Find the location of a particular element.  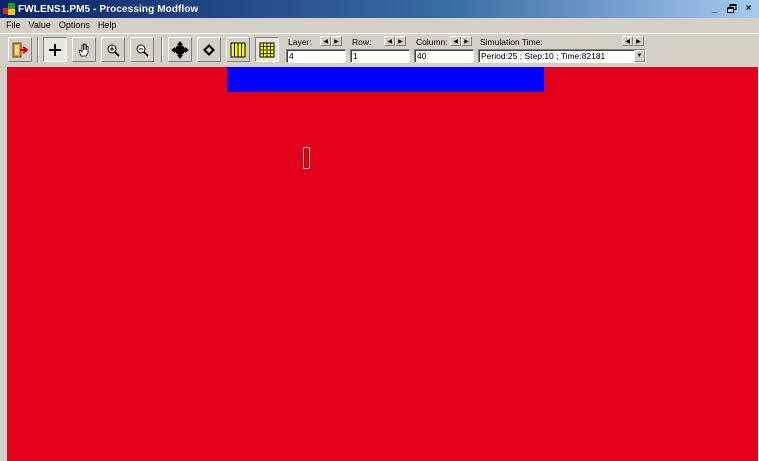

simulation-time-label: Simulation Time: is located at coordinates (511, 42).